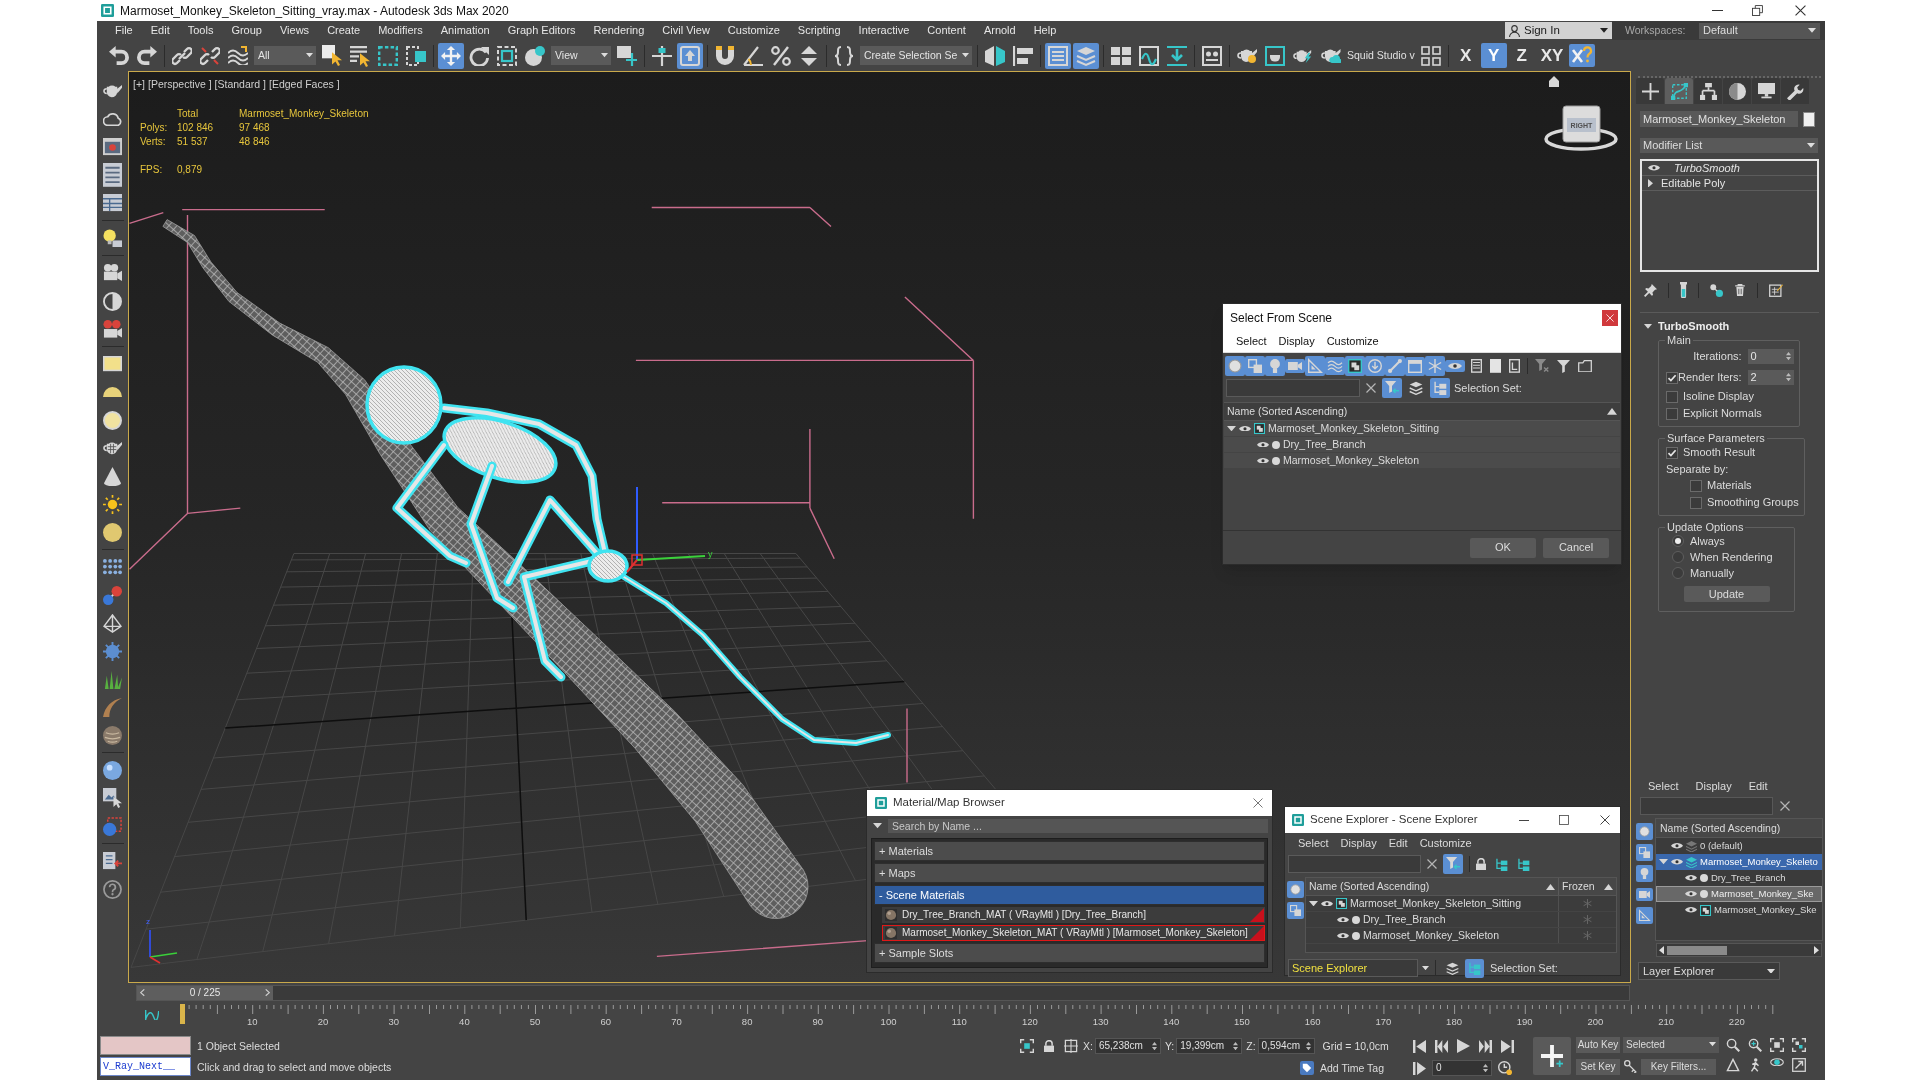  Describe the element at coordinates (1644, 894) in the screenshot. I see `video-camera-icon` at that location.